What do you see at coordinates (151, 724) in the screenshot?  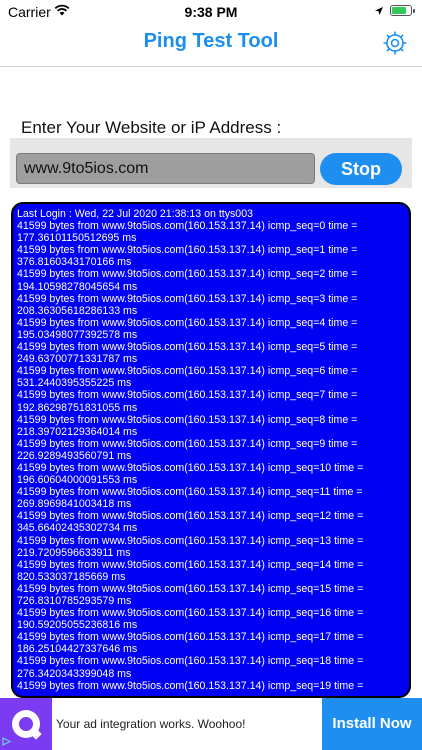 I see `ad-text: Your ad integration works. Woohoo!` at bounding box center [151, 724].